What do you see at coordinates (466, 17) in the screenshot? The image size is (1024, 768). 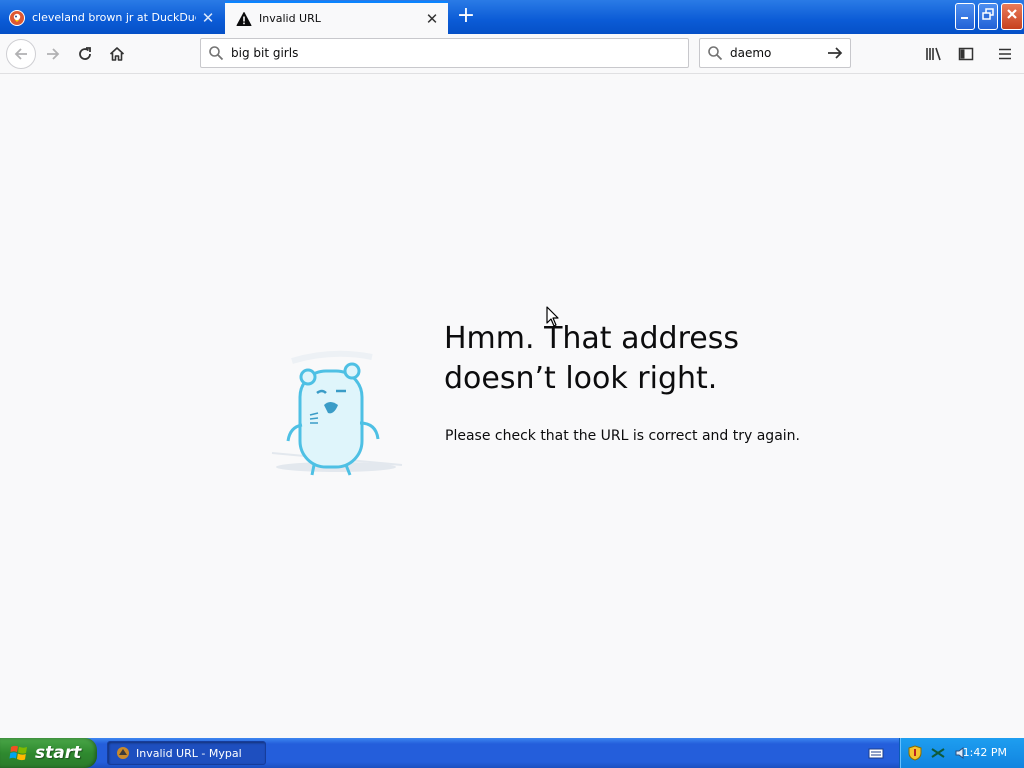 I see `new-tab-button: +` at bounding box center [466, 17].